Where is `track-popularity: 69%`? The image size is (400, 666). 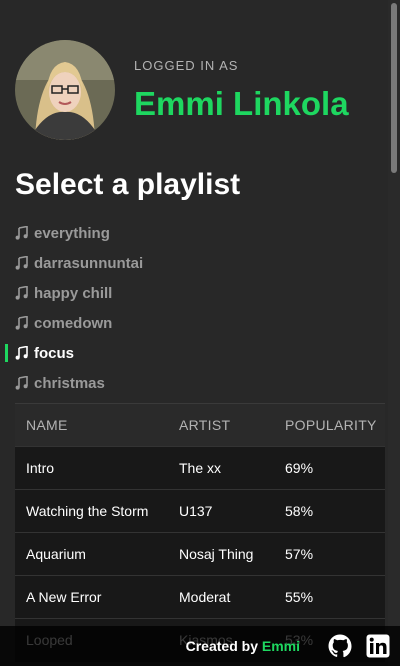
track-popularity: 69% is located at coordinates (329, 468).